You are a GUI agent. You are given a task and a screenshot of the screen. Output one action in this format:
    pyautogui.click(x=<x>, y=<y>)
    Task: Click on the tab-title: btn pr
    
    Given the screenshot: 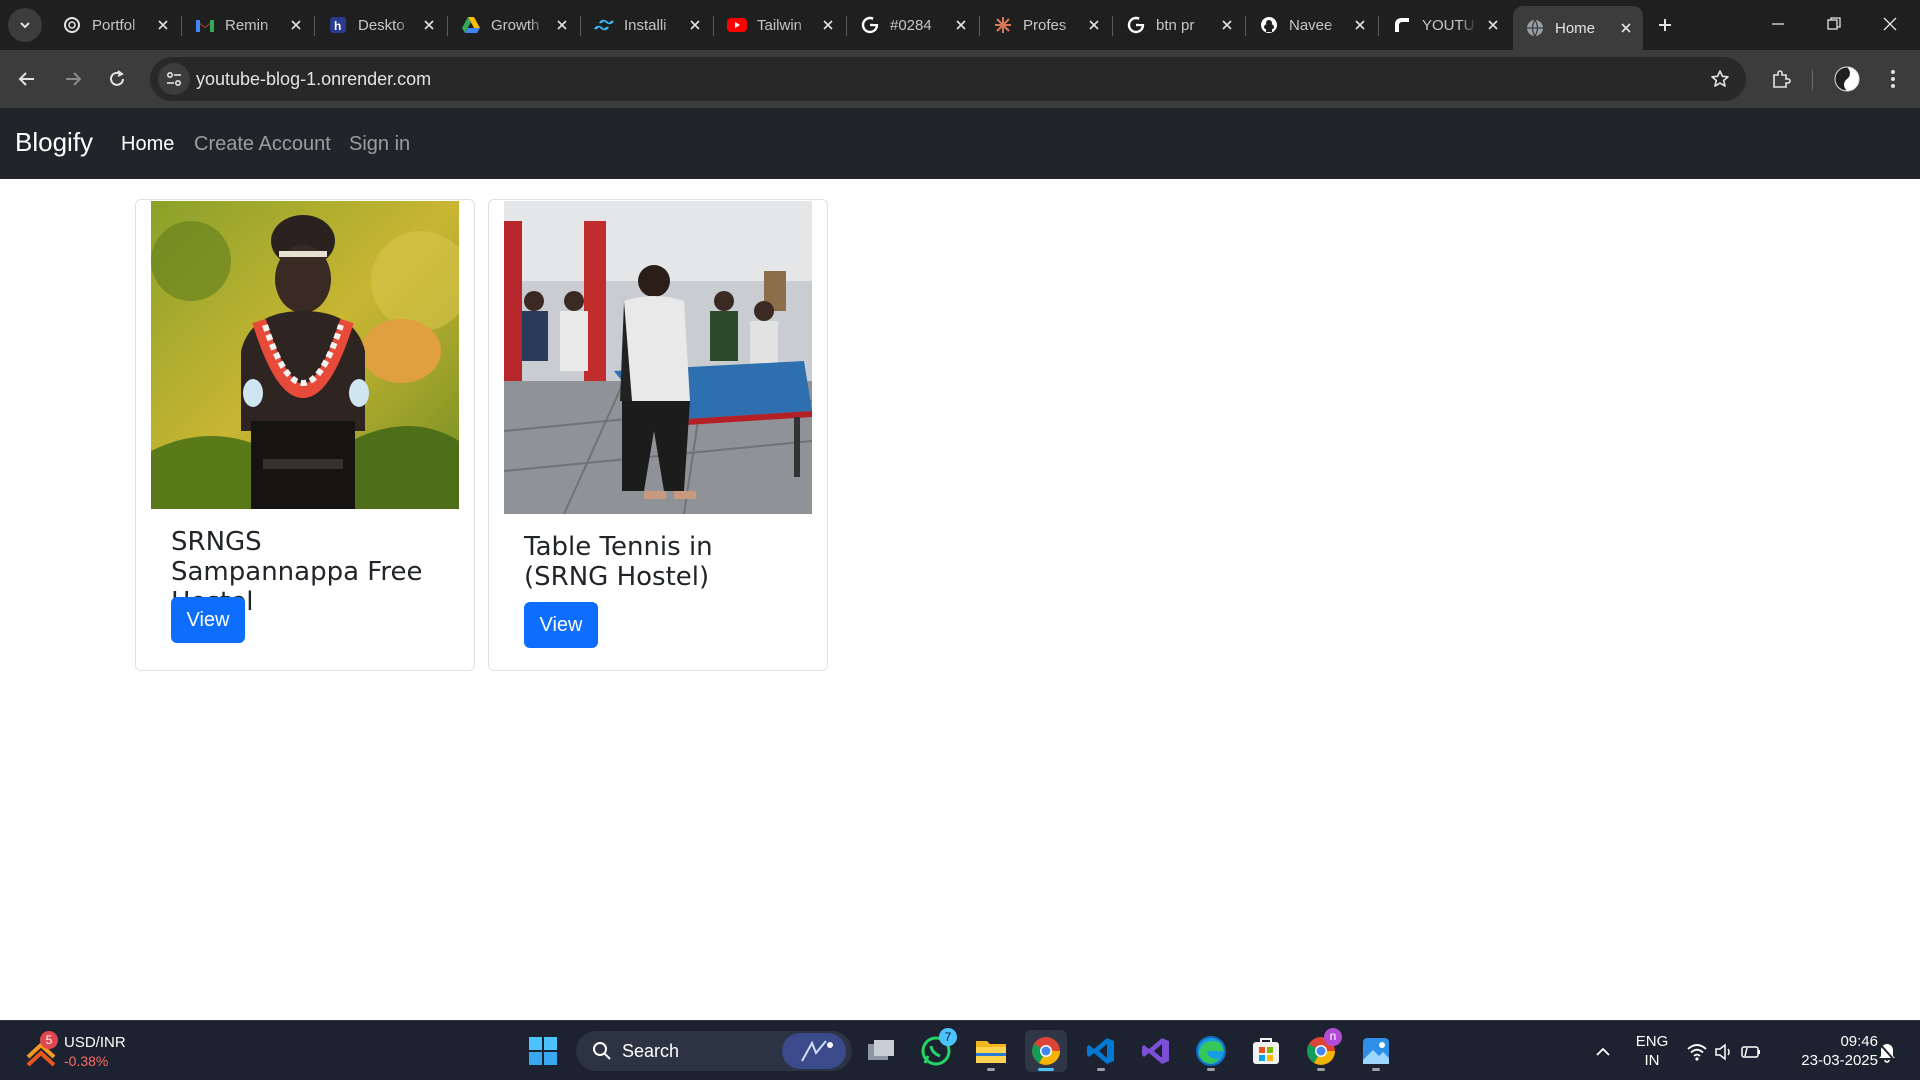 What is the action you would take?
    pyautogui.click(x=1175, y=25)
    